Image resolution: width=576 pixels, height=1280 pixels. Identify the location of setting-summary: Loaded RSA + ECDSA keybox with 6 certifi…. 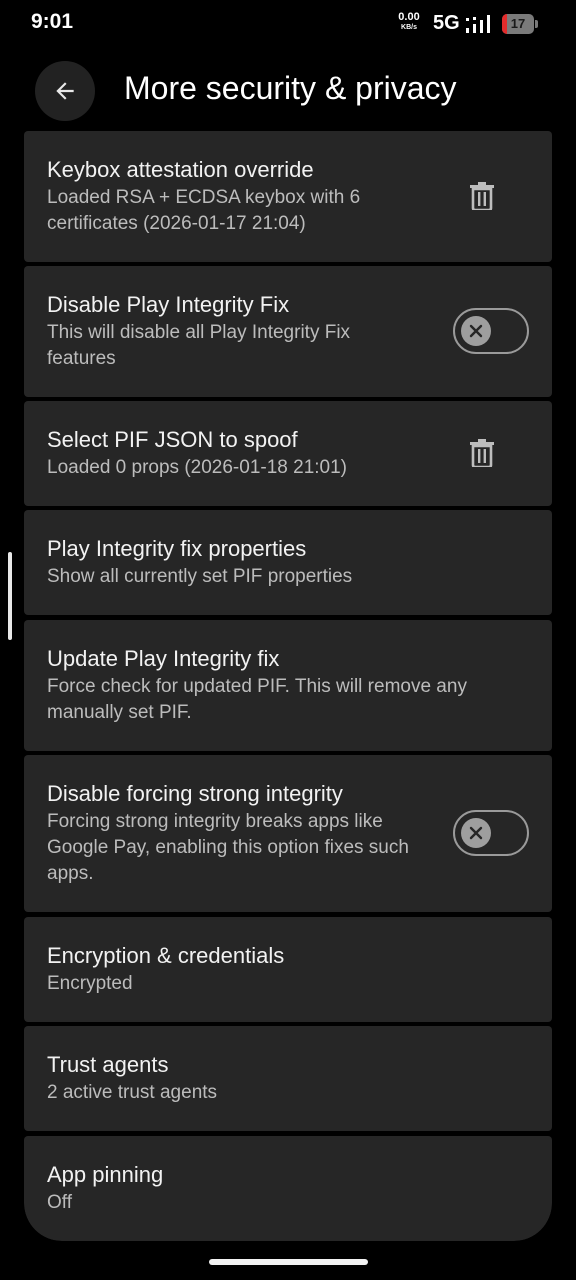
(204, 210).